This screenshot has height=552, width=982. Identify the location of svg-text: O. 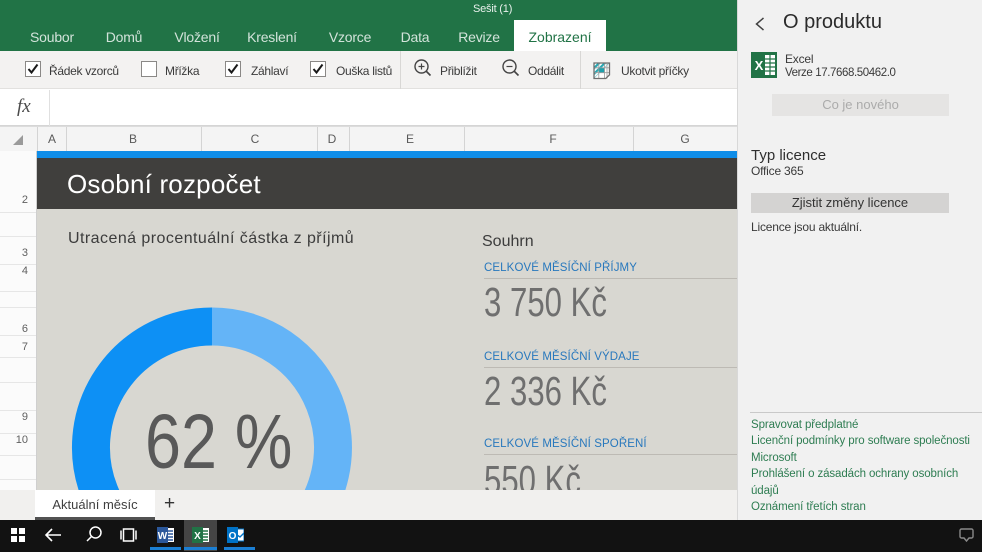
(233, 536).